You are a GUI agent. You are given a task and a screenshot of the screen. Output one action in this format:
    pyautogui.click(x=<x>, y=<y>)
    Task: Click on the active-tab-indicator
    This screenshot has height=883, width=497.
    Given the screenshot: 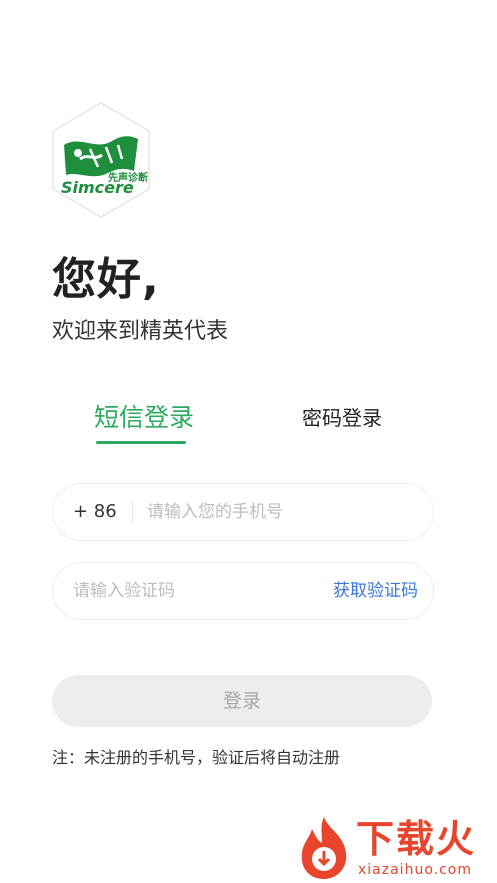 What is the action you would take?
    pyautogui.click(x=141, y=442)
    